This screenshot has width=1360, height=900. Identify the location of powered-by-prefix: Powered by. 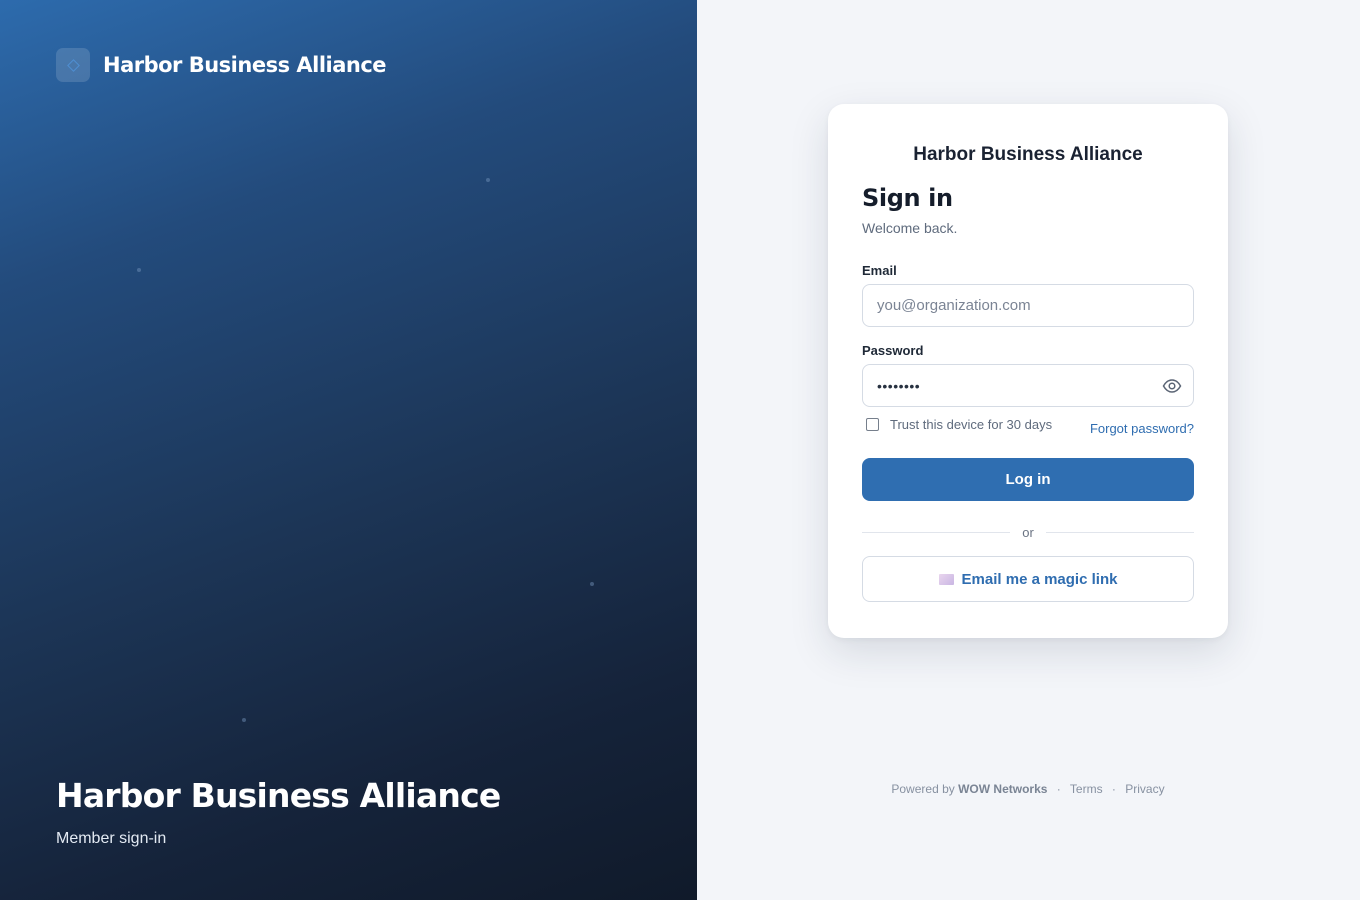
(923, 789).